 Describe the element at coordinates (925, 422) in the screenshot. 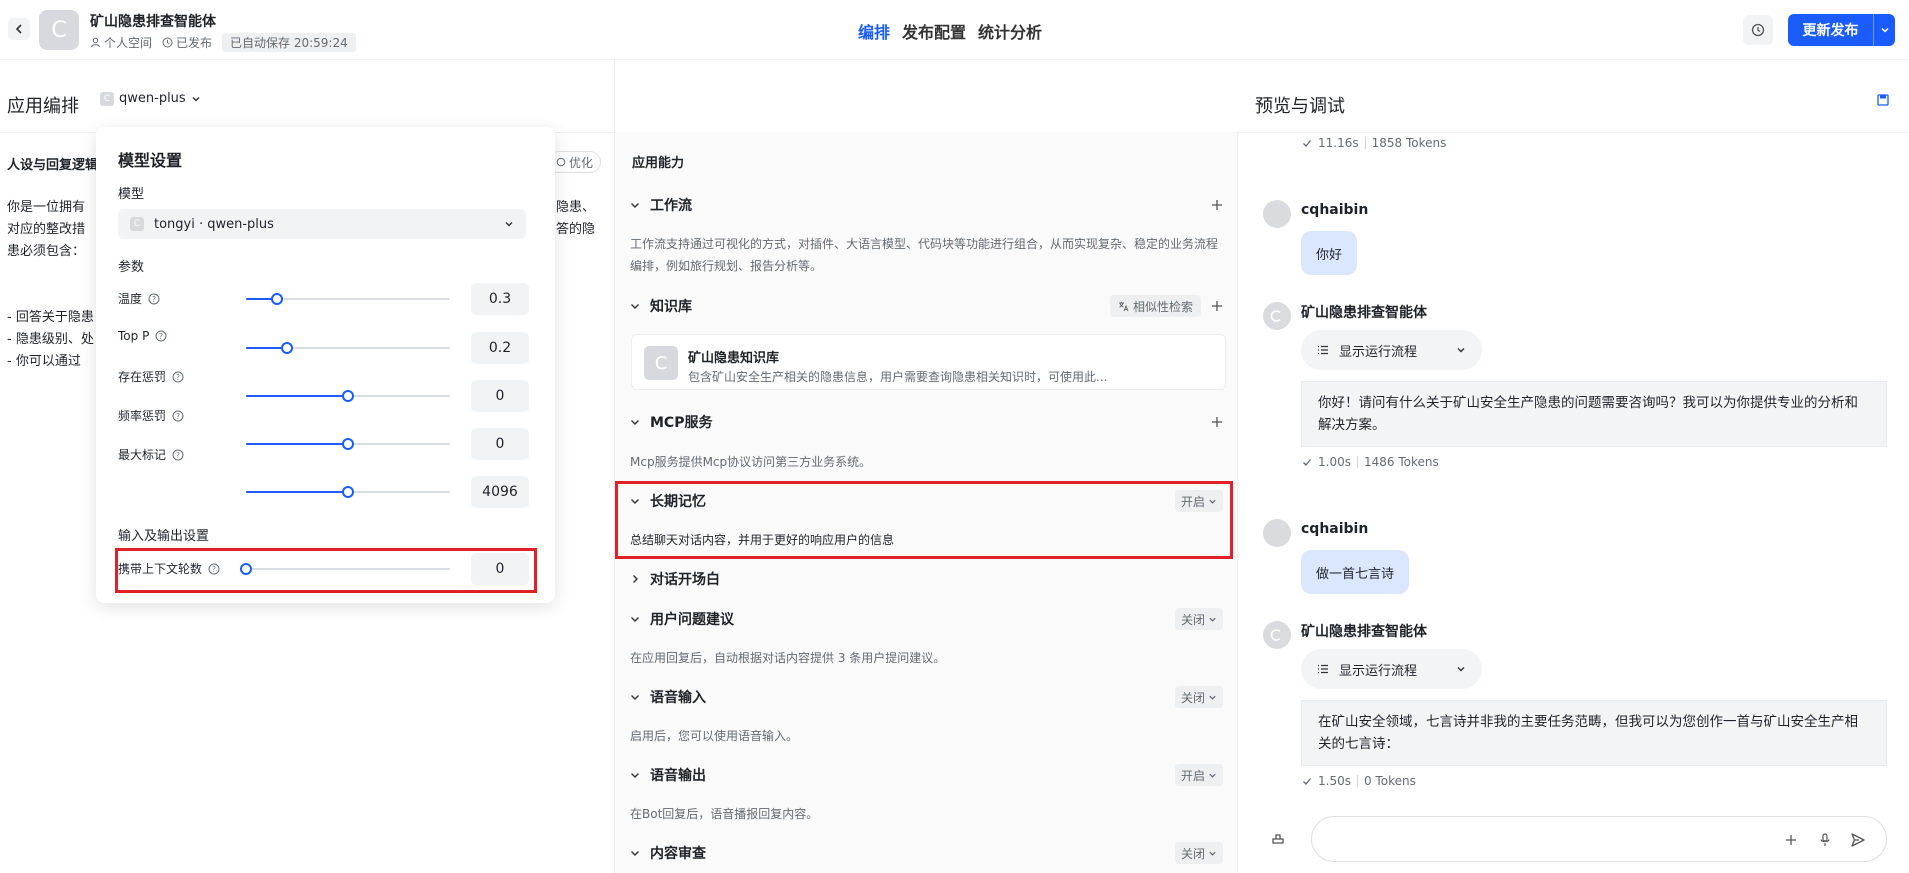

I see `section-mcp: MCP服务` at that location.